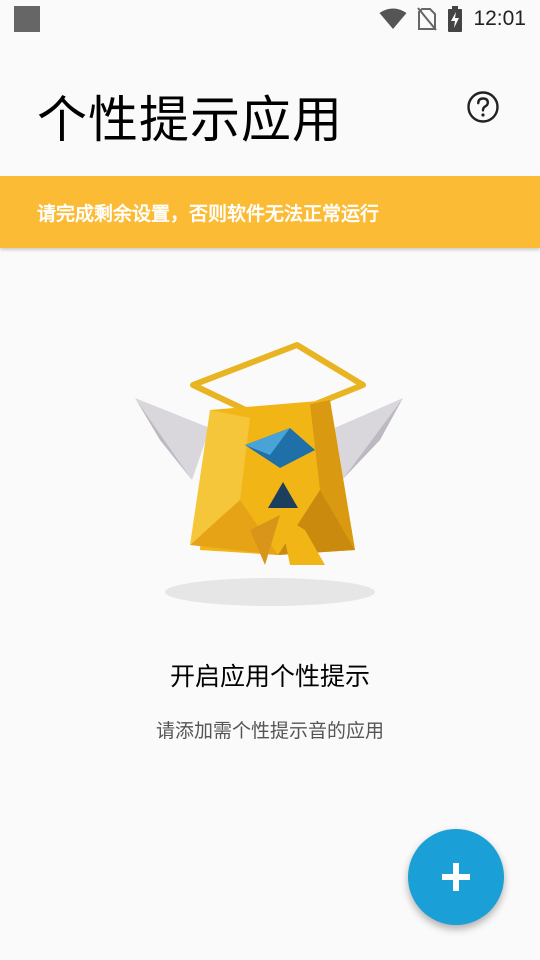 The width and height of the screenshot is (540, 960). Describe the element at coordinates (393, 18) in the screenshot. I see `wifi-icon` at that location.